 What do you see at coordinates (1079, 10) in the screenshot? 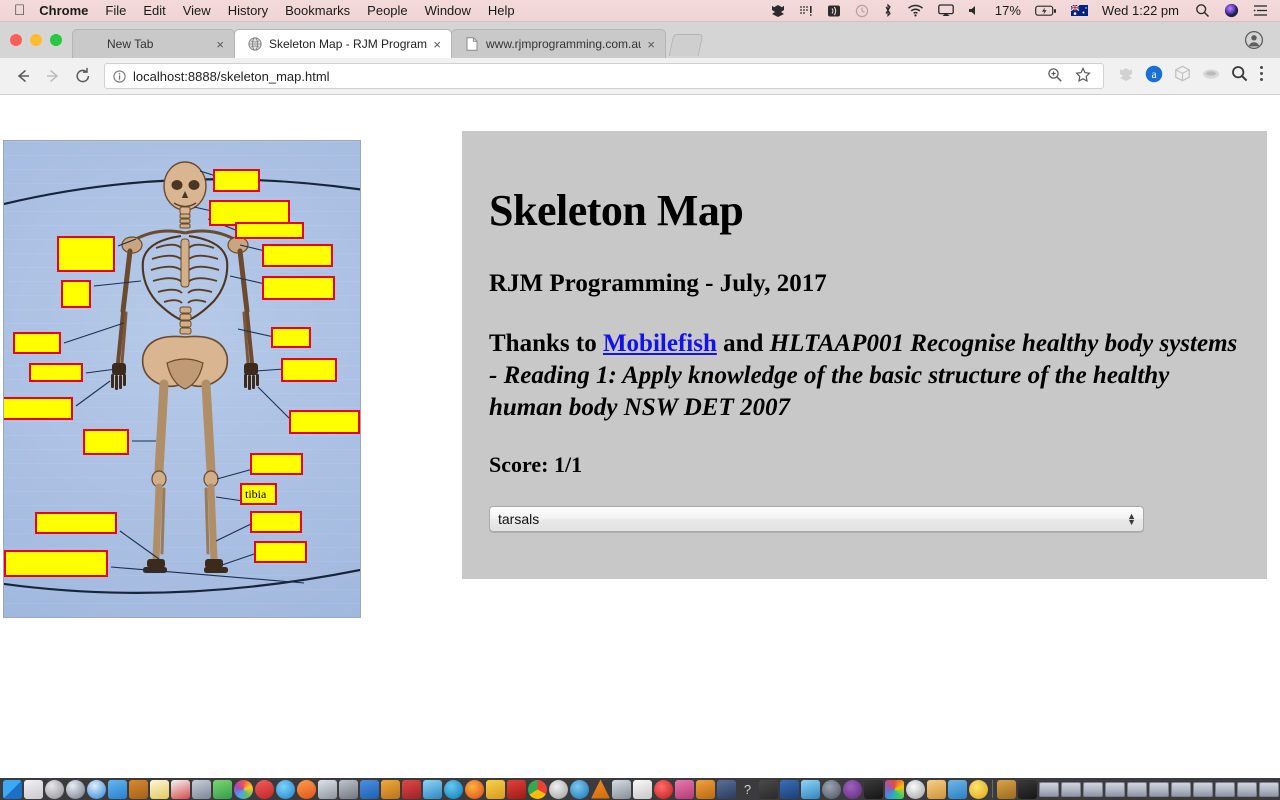
I see `flag-icon` at bounding box center [1079, 10].